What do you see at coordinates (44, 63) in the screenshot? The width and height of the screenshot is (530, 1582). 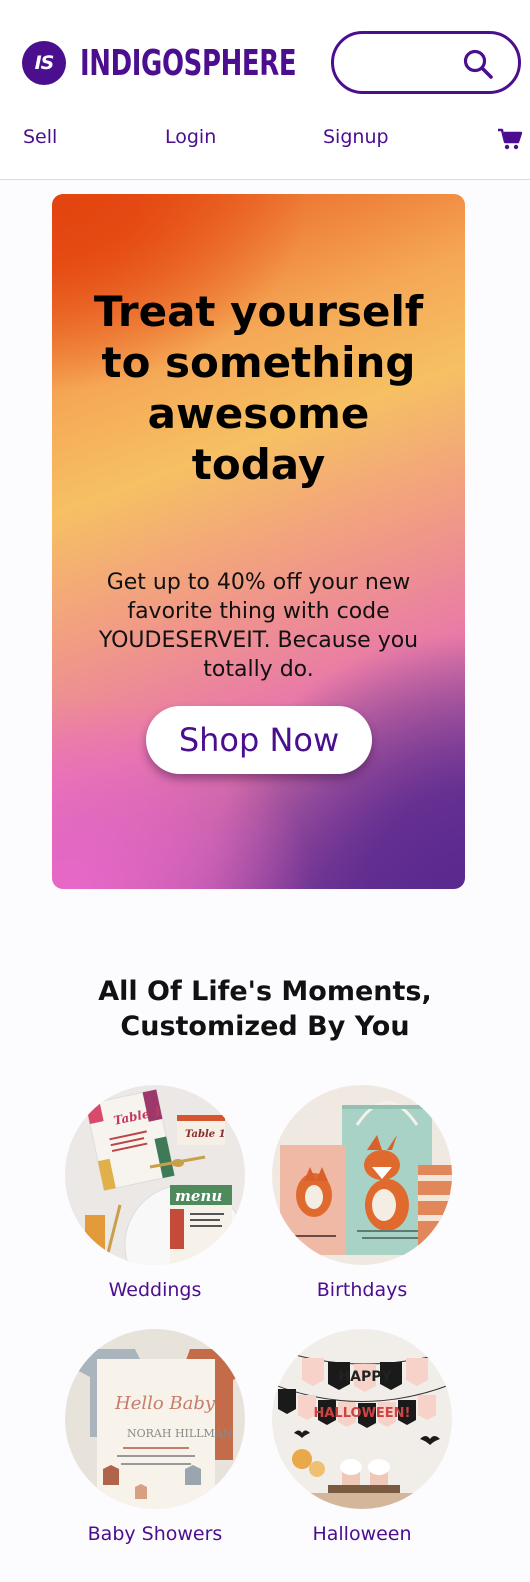 I see `logo-mark-icon: IS` at bounding box center [44, 63].